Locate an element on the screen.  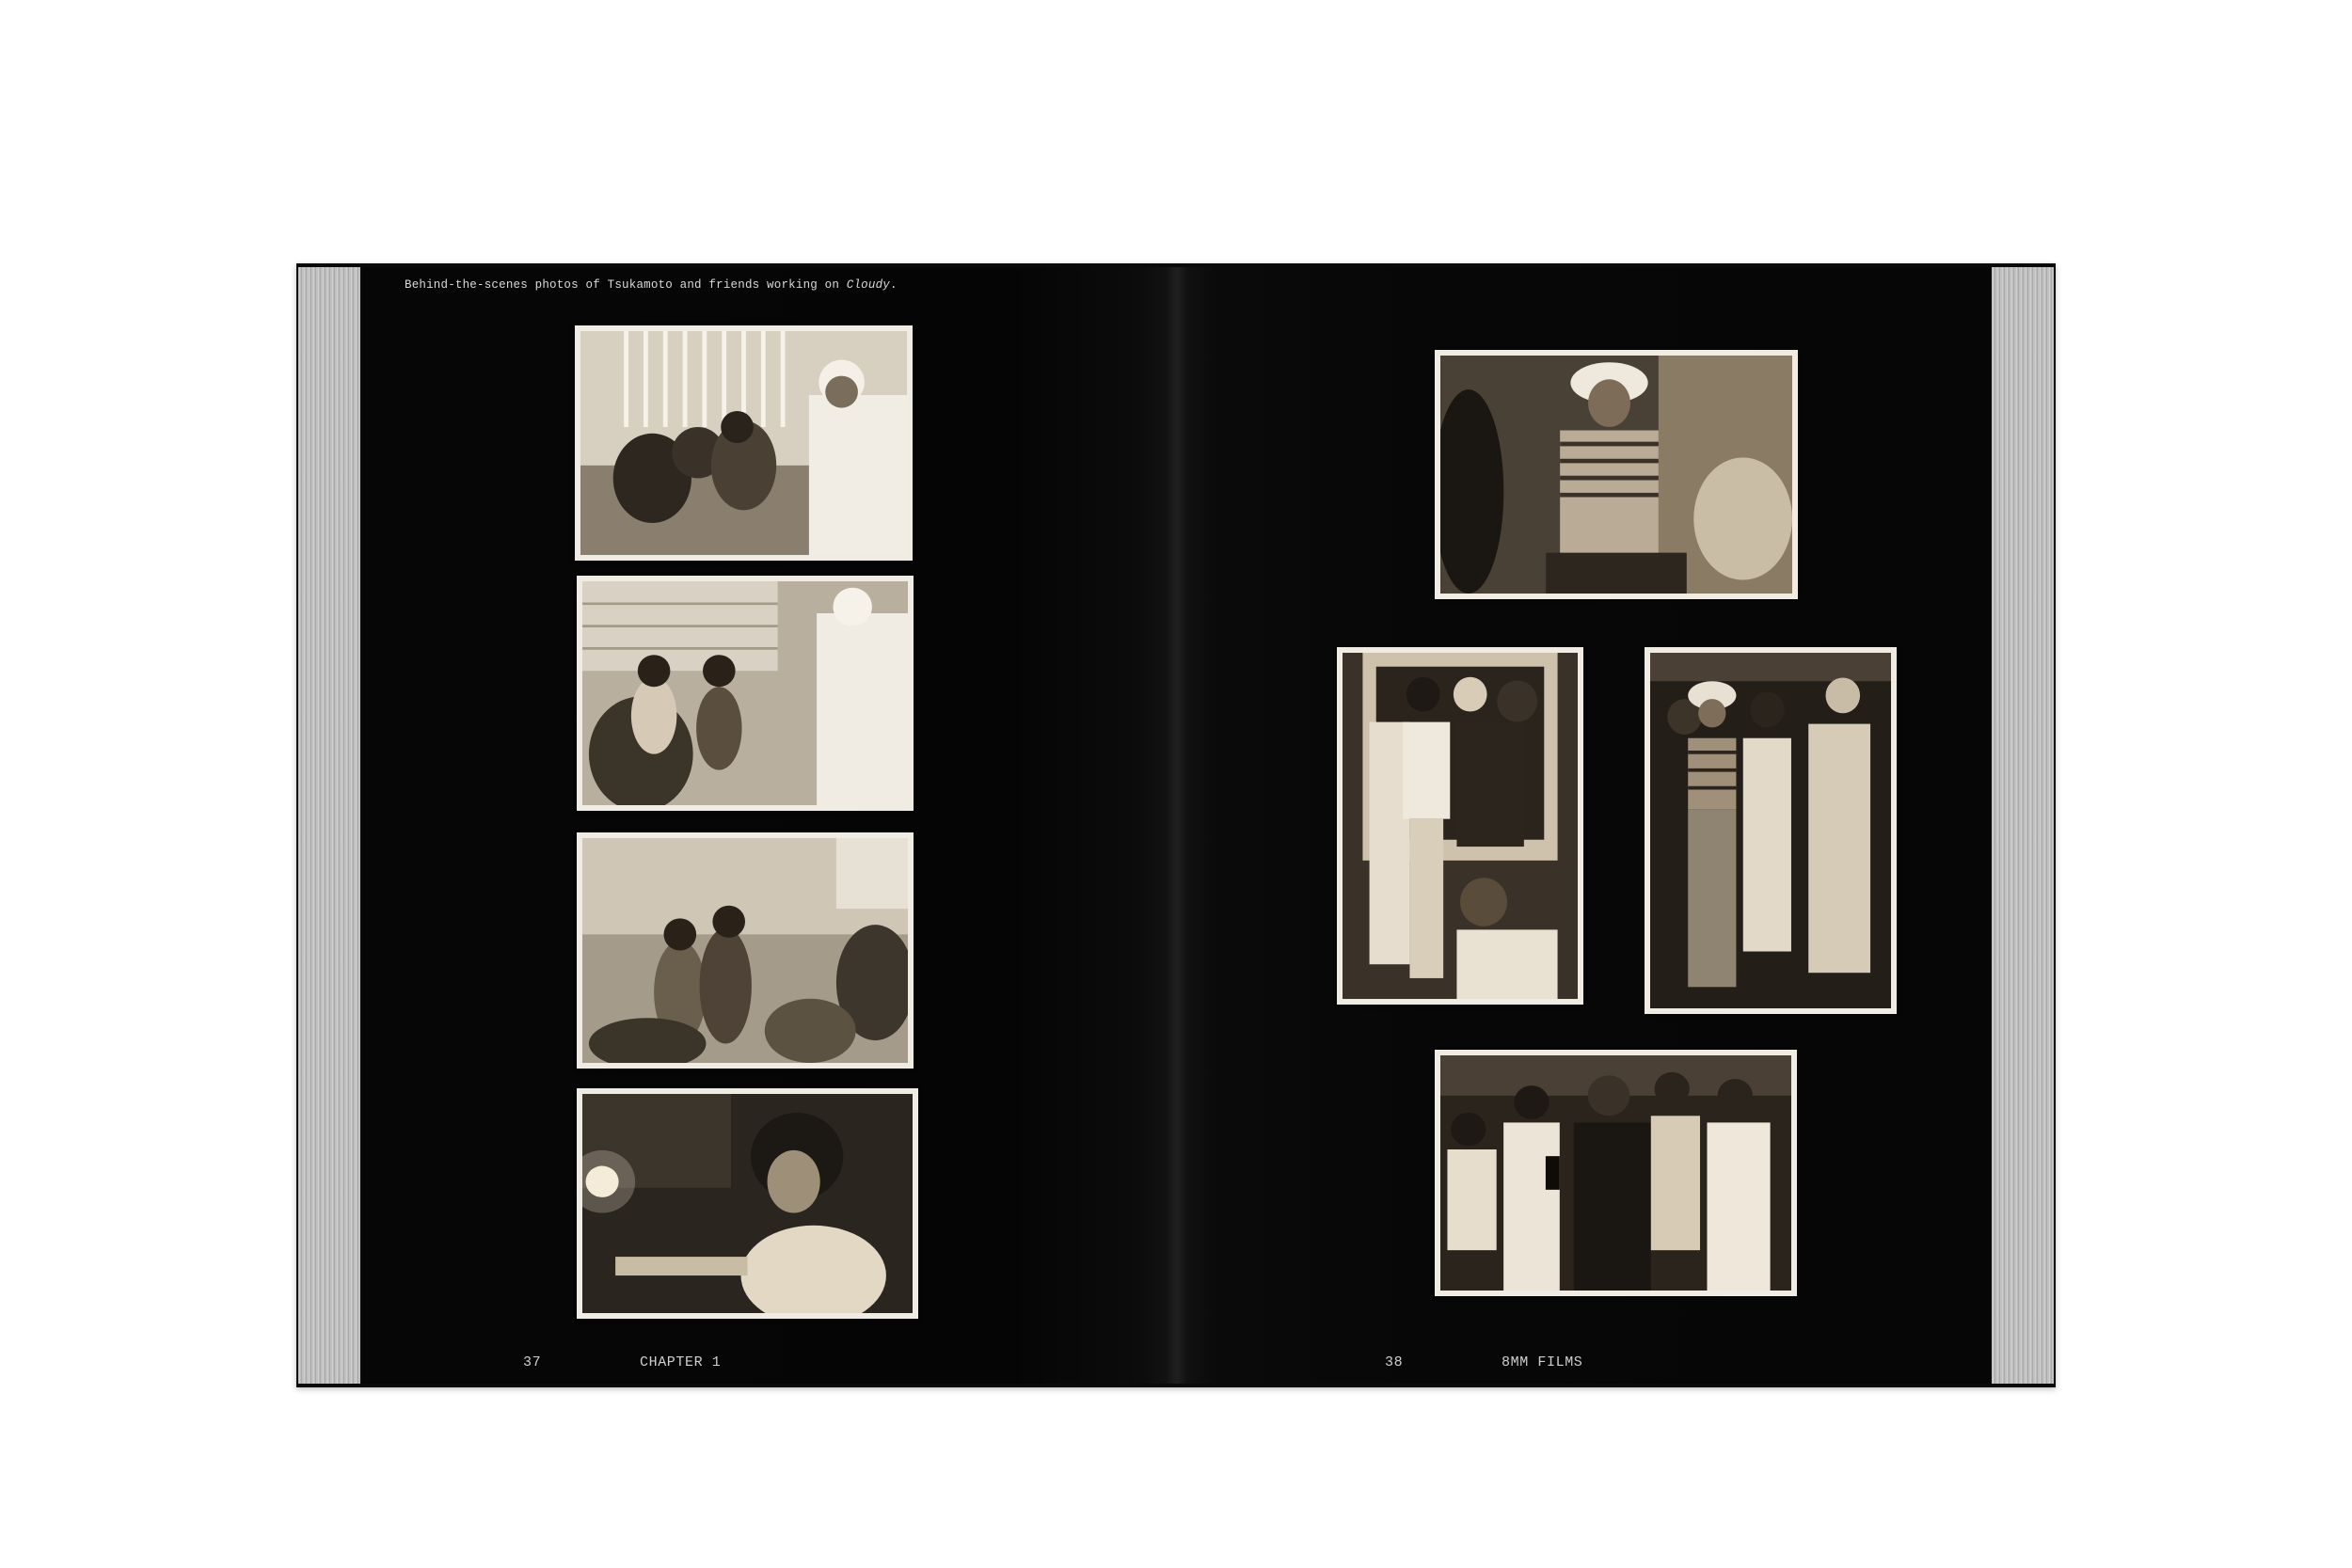
left-page-number: 37 is located at coordinates (532, 1362).